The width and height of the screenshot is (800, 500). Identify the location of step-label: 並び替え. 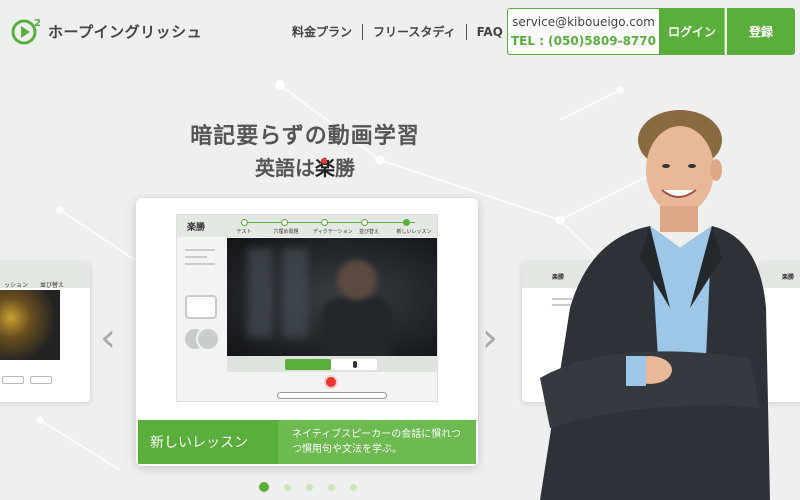
(369, 232).